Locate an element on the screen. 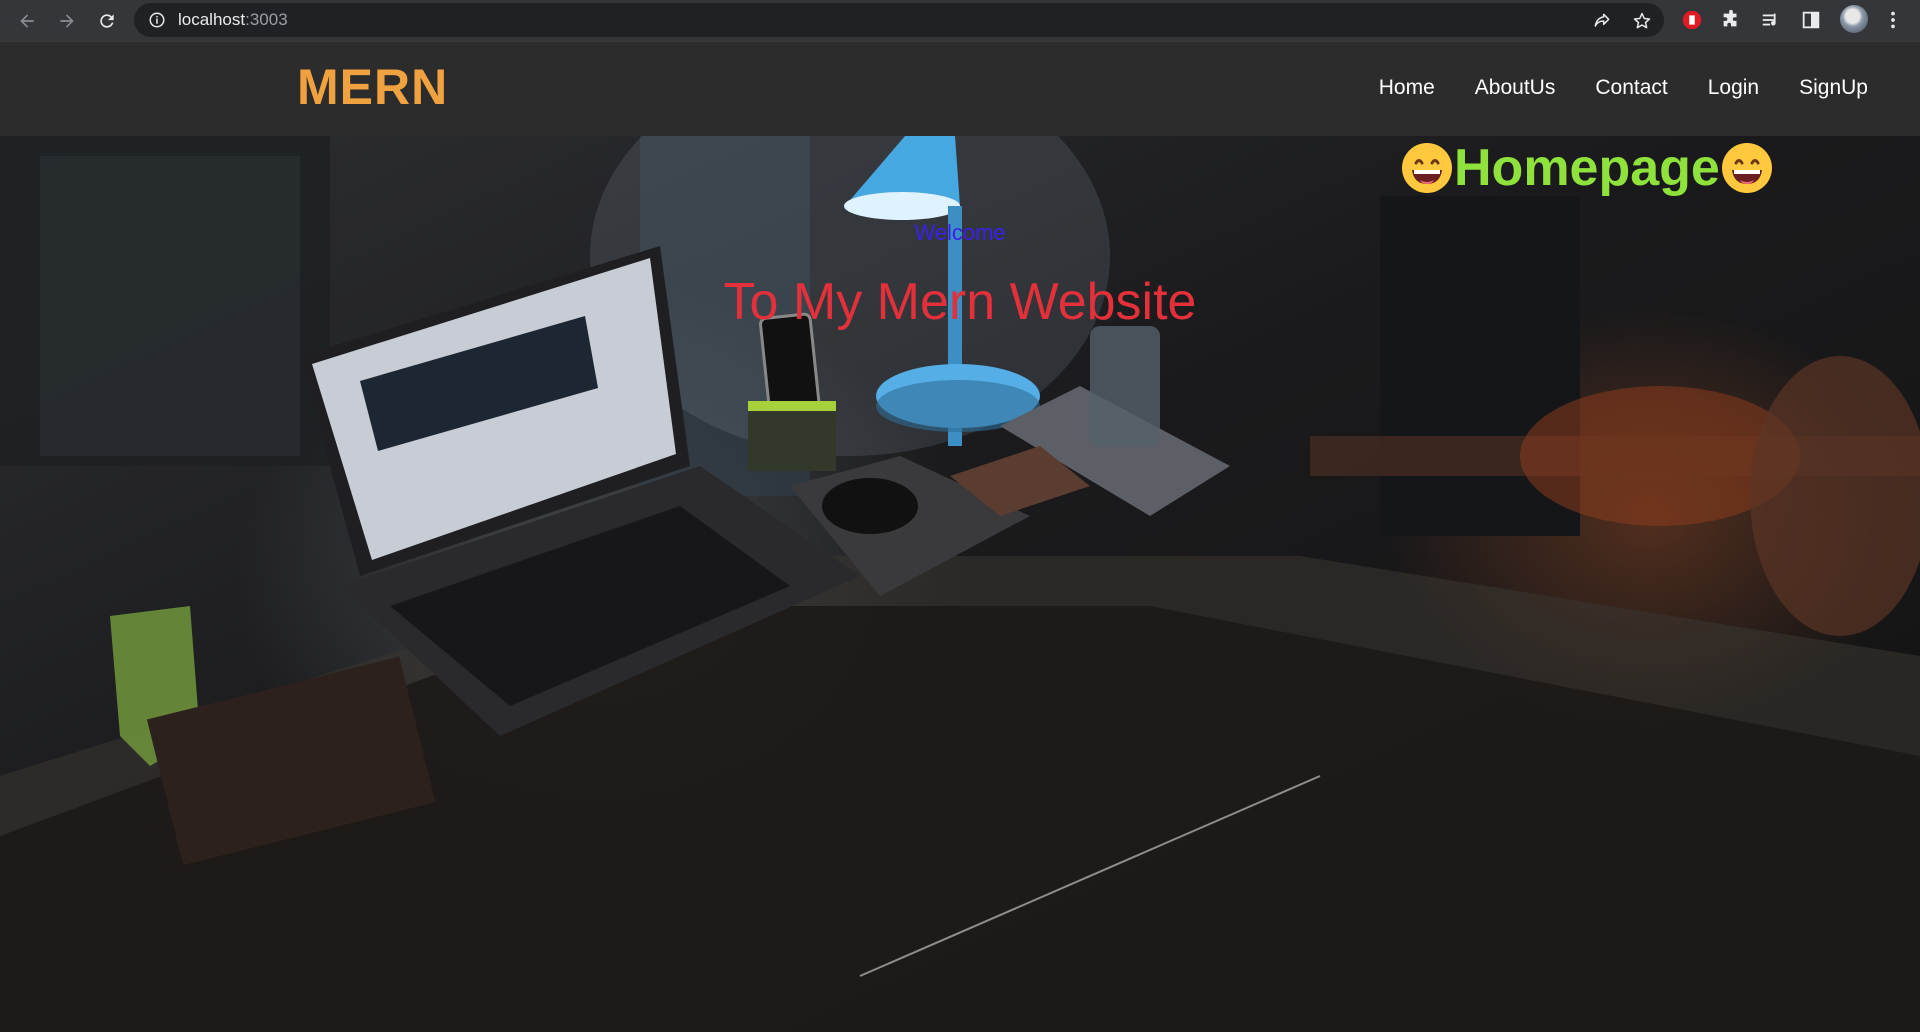 This screenshot has width=1920, height=1032. nav-links: Home AboutUs Contact Login SignUp is located at coordinates (1623, 88).